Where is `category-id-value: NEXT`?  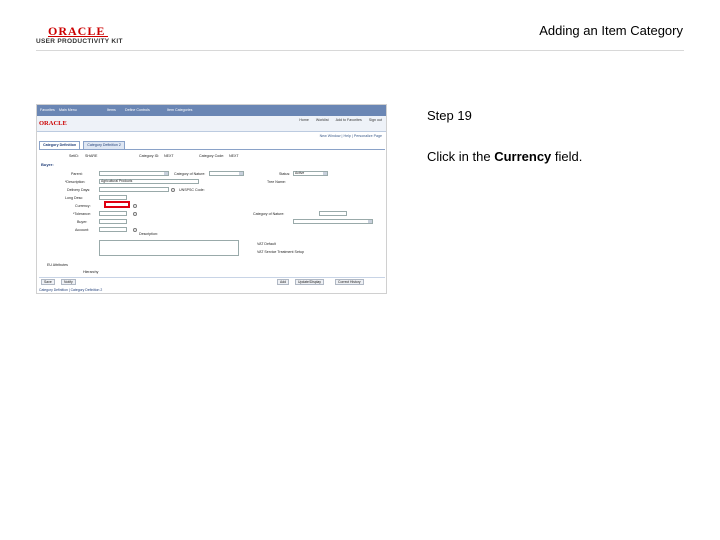 category-id-value: NEXT is located at coordinates (169, 156).